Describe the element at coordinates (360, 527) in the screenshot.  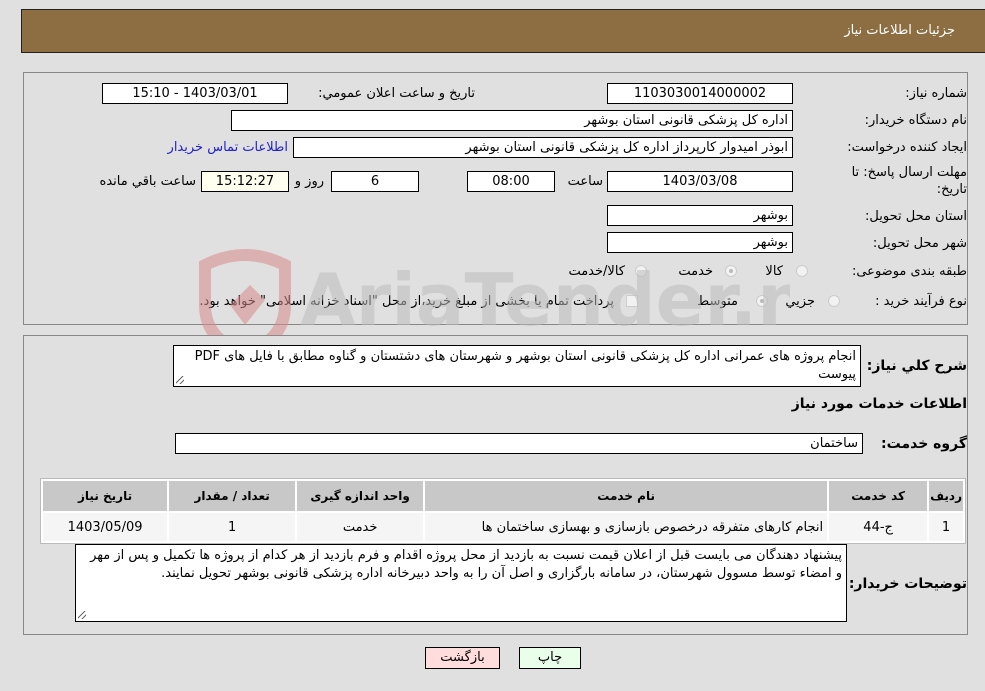
I see `cell-unit: خدمت` at that location.